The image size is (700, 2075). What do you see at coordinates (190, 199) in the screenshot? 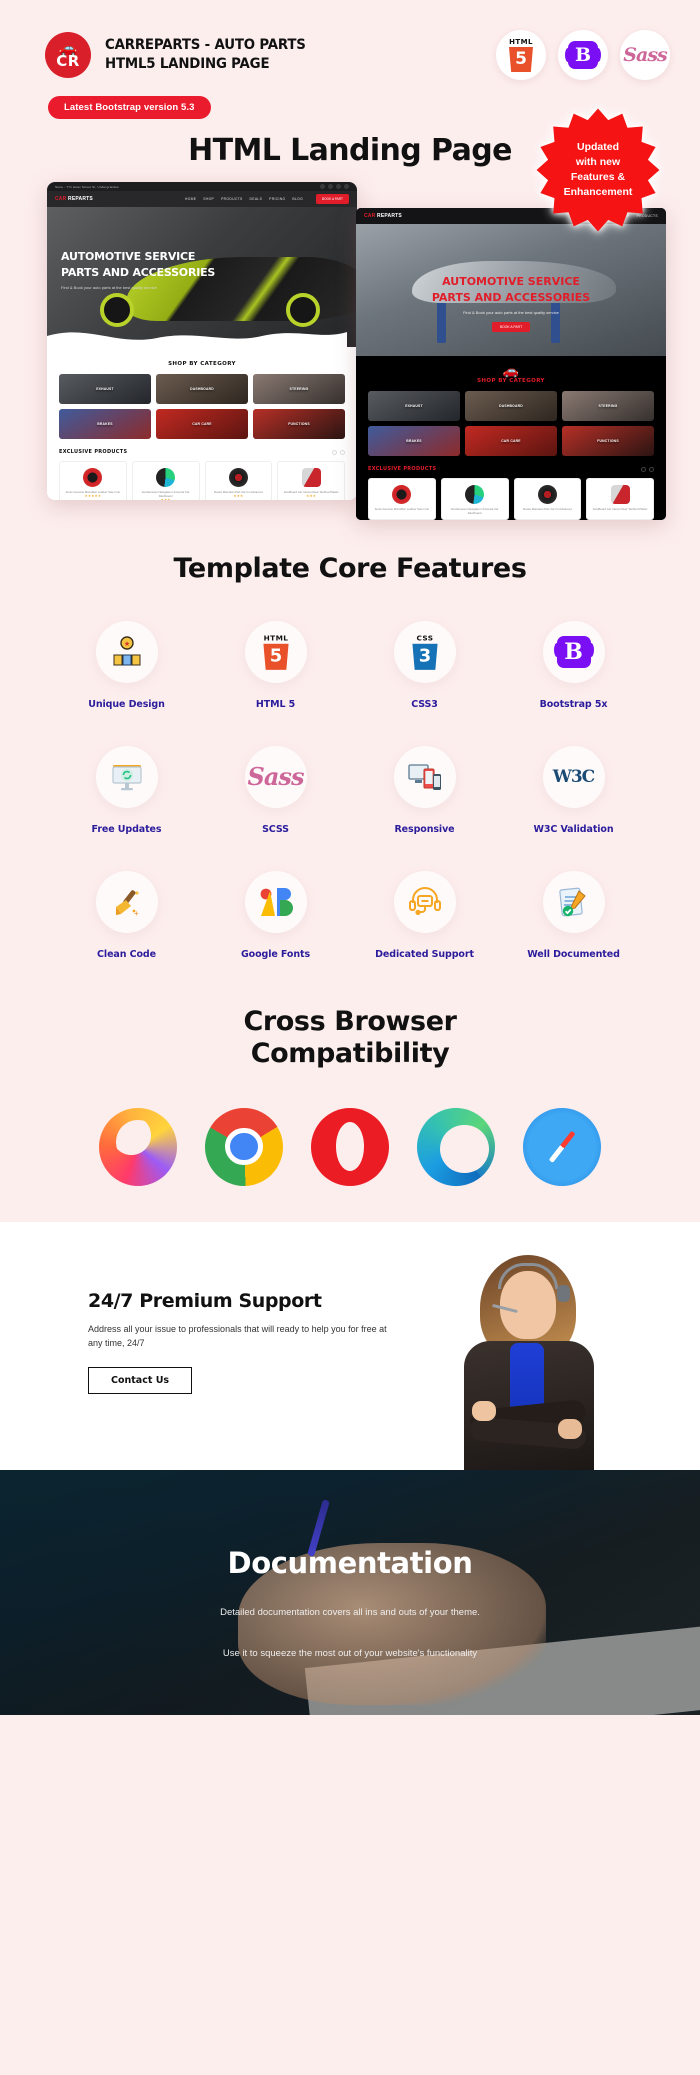
I see `mockup-menu-item-home: HOME` at bounding box center [190, 199].